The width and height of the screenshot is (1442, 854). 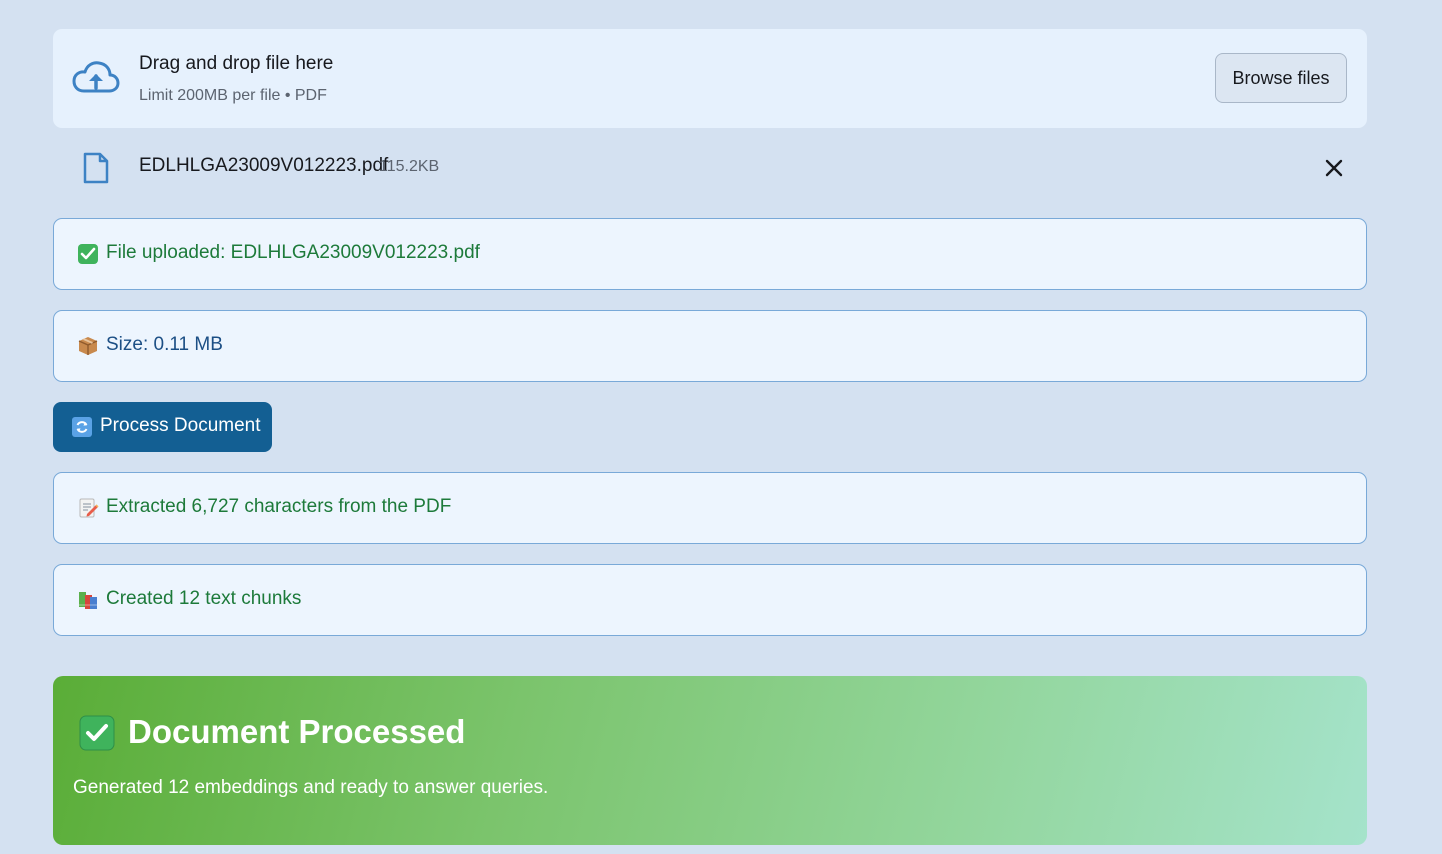 What do you see at coordinates (293, 252) in the screenshot?
I see `alert-text: File uploaded: EDLHLGA23009V012223.pdf` at bounding box center [293, 252].